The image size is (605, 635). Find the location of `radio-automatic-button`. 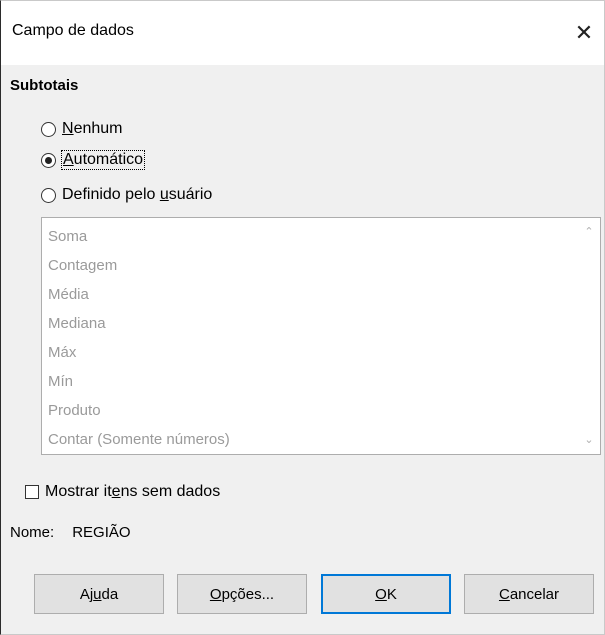

radio-automatic-button is located at coordinates (48, 160).